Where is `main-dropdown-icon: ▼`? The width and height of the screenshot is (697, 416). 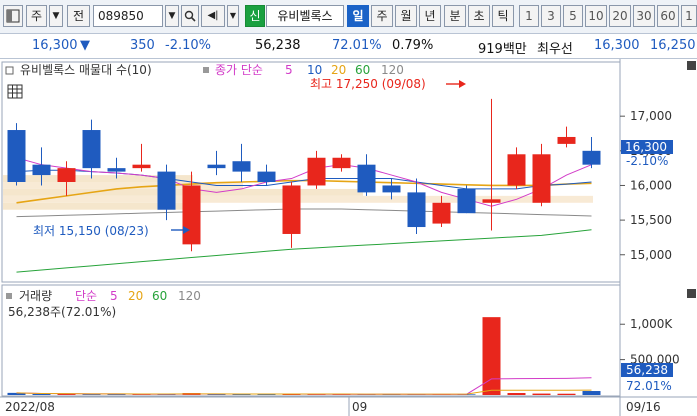 main-dropdown-icon: ▼ is located at coordinates (56, 16).